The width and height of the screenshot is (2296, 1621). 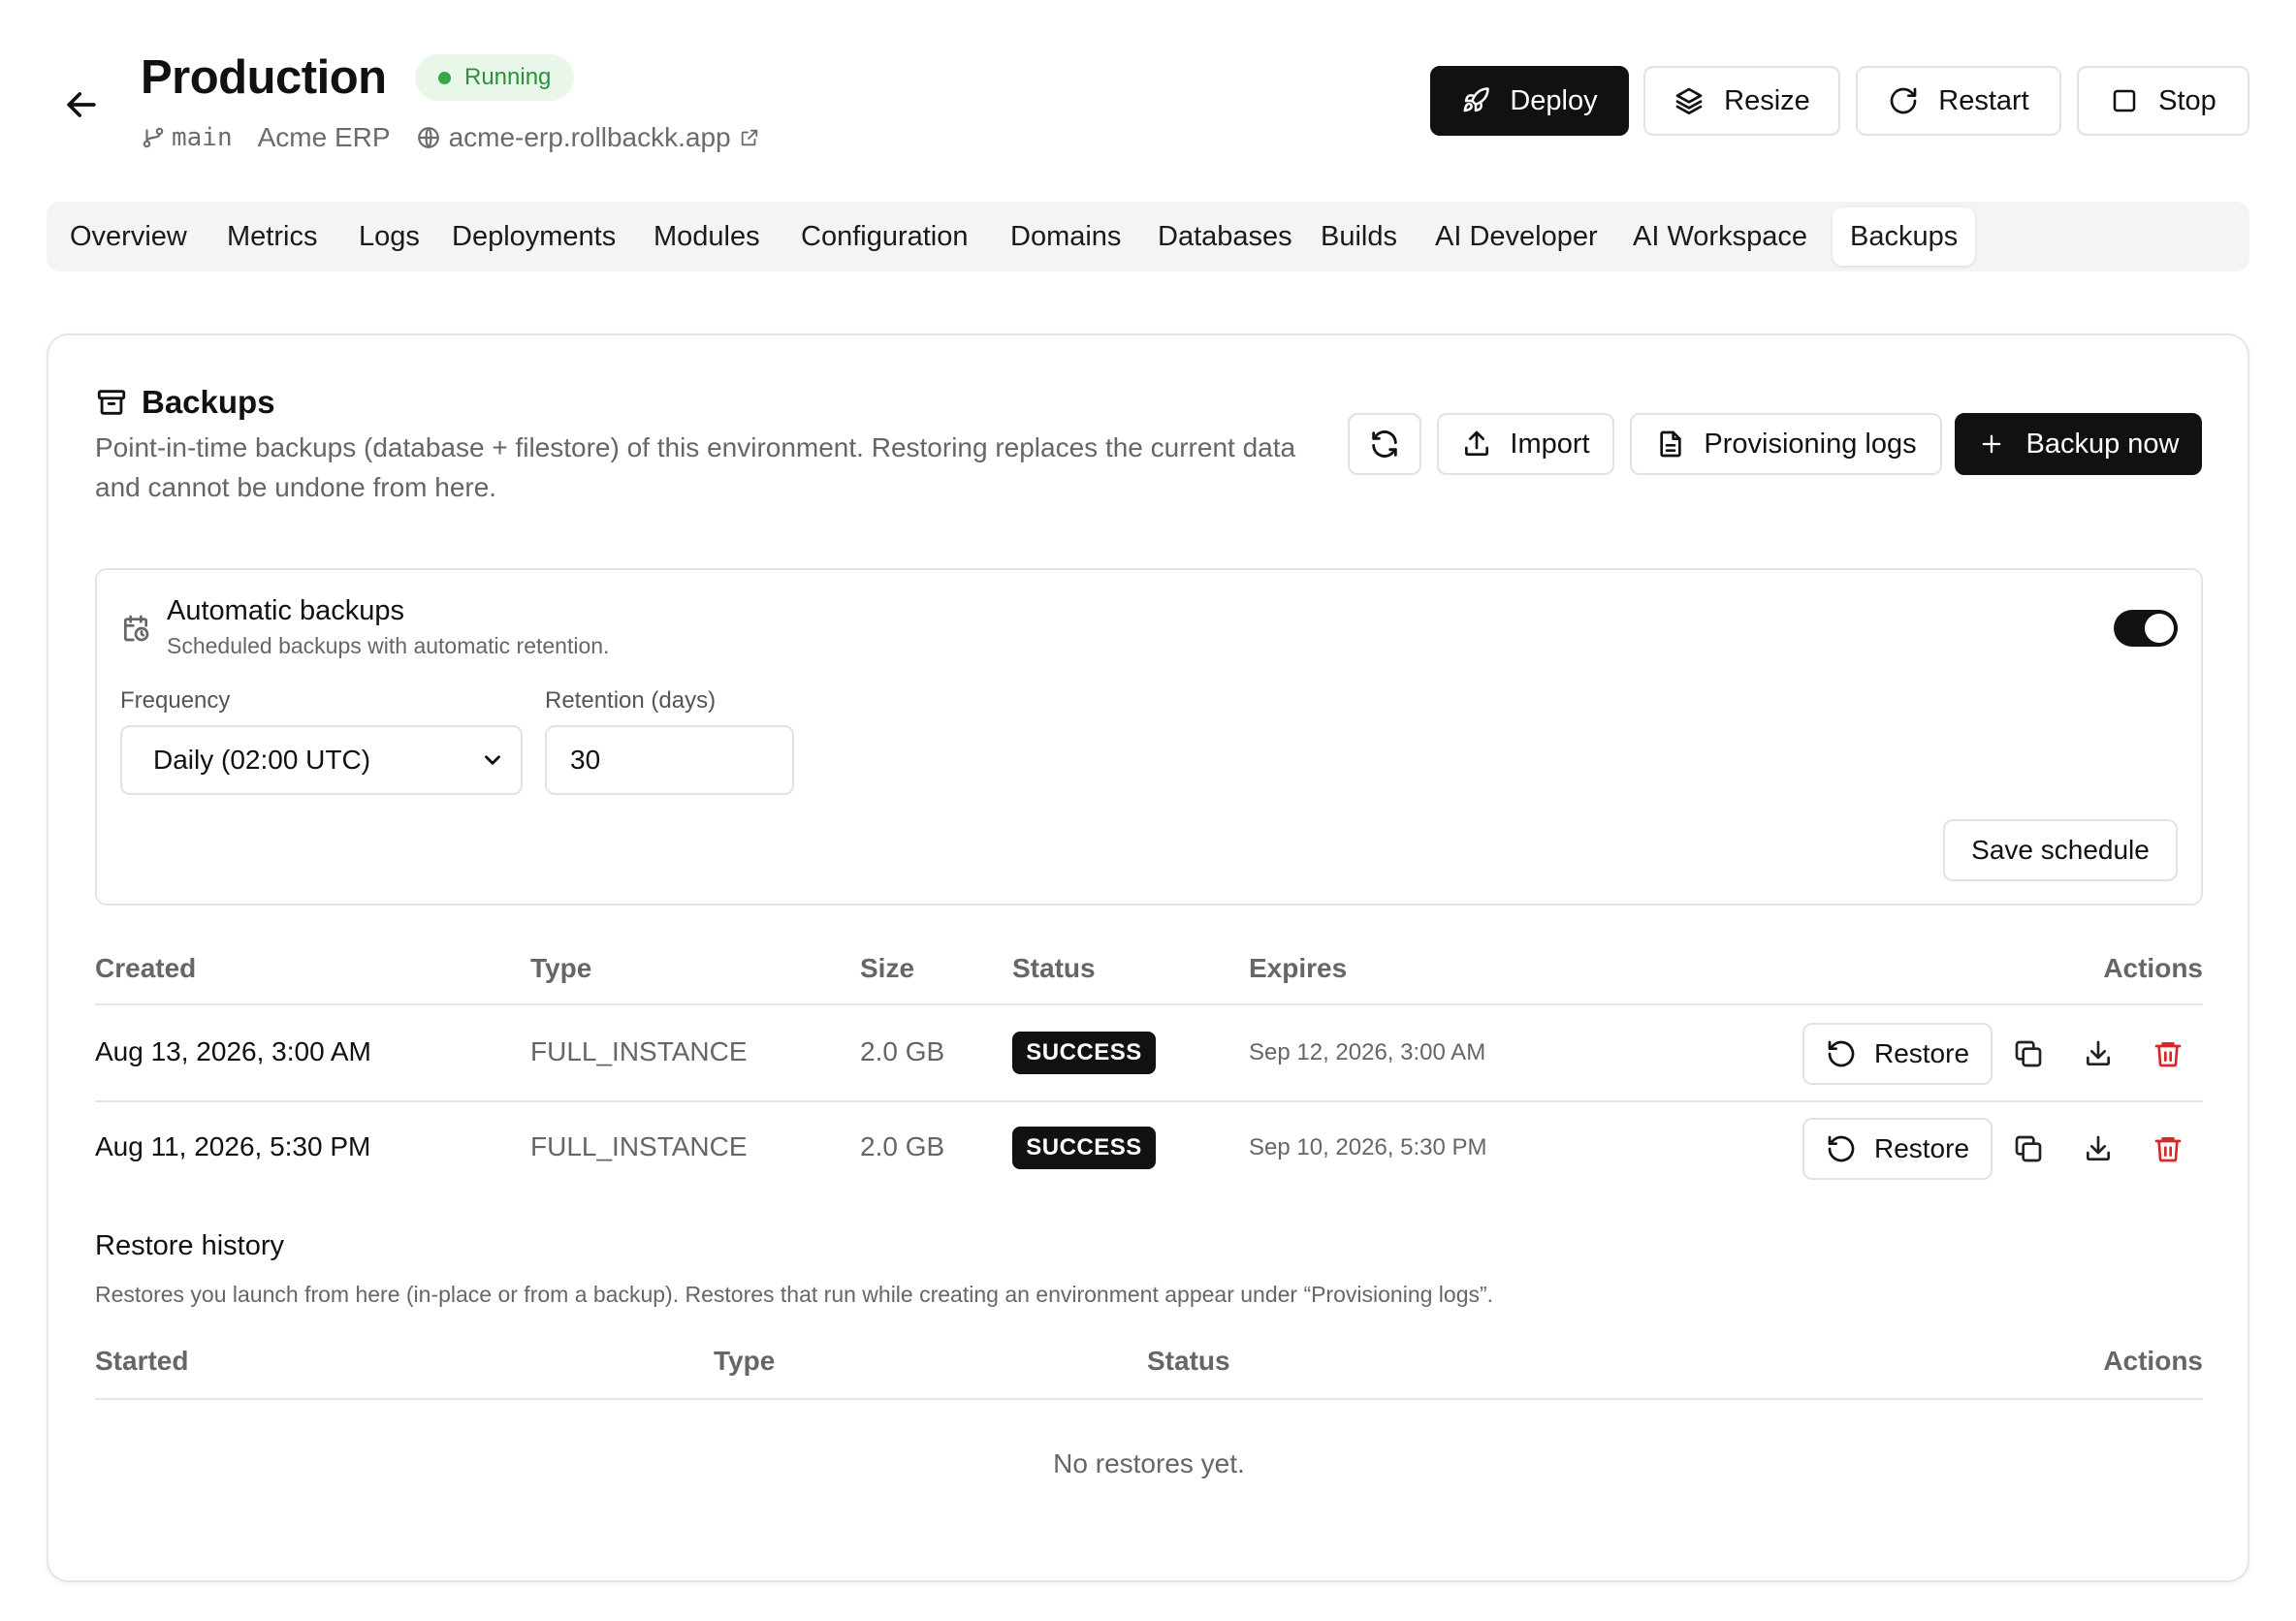 What do you see at coordinates (631, 700) in the screenshot?
I see `retention-label: Retention (days)` at bounding box center [631, 700].